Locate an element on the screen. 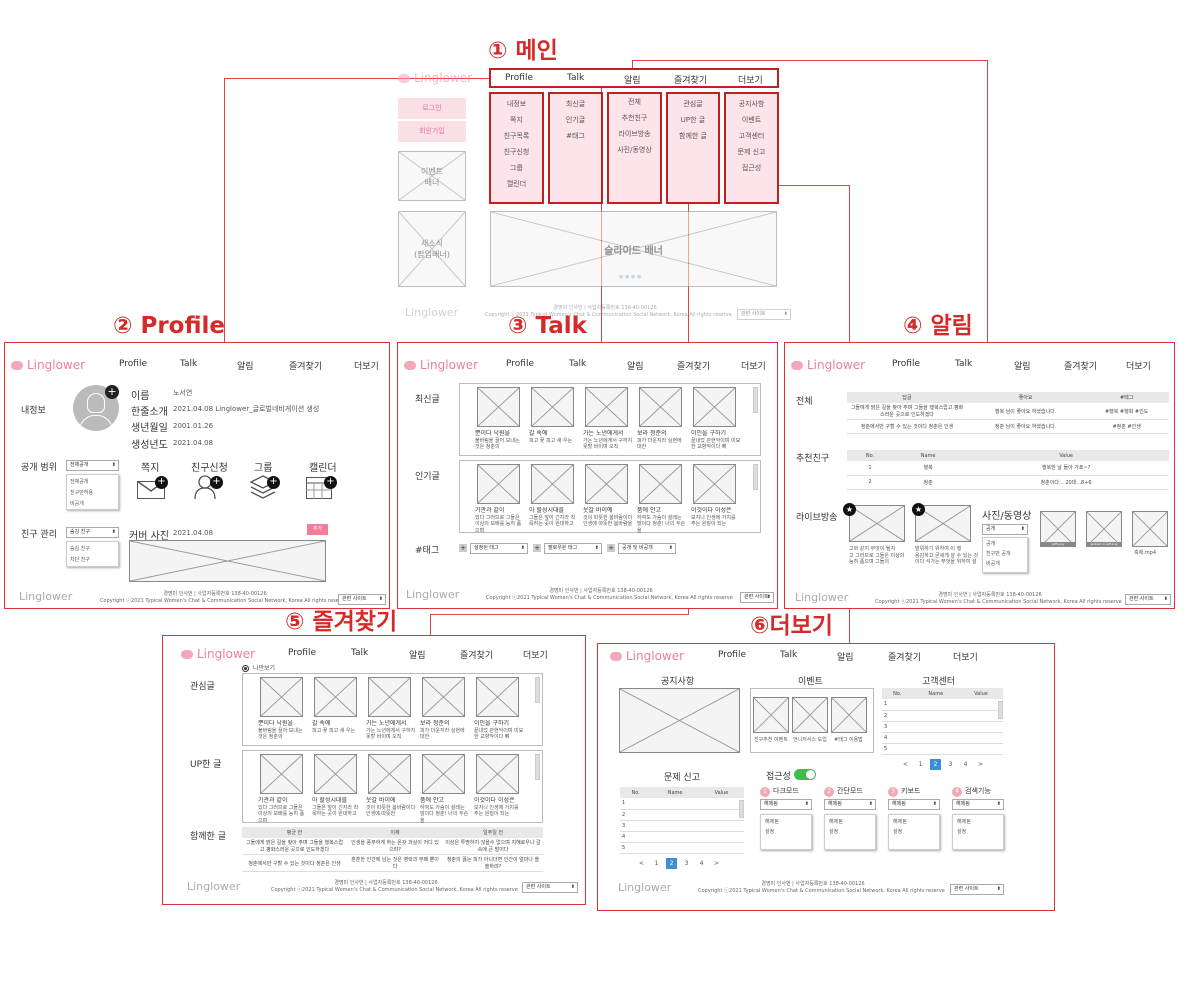 The image size is (1200, 982). photo-option: 비공개 is located at coordinates (993, 564).